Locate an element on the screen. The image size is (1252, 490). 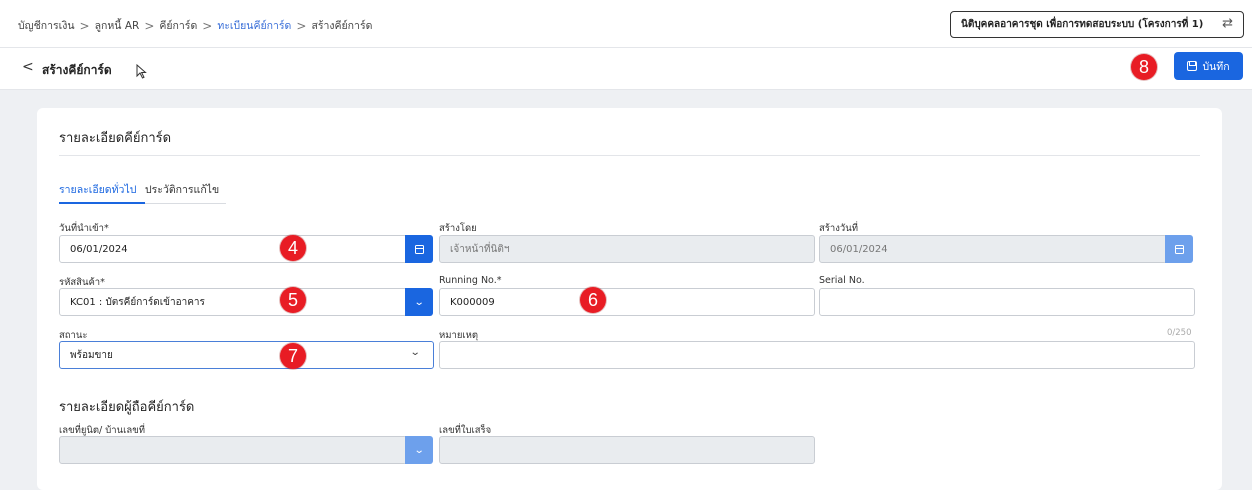
running-no-input: K000009 is located at coordinates (627, 302).